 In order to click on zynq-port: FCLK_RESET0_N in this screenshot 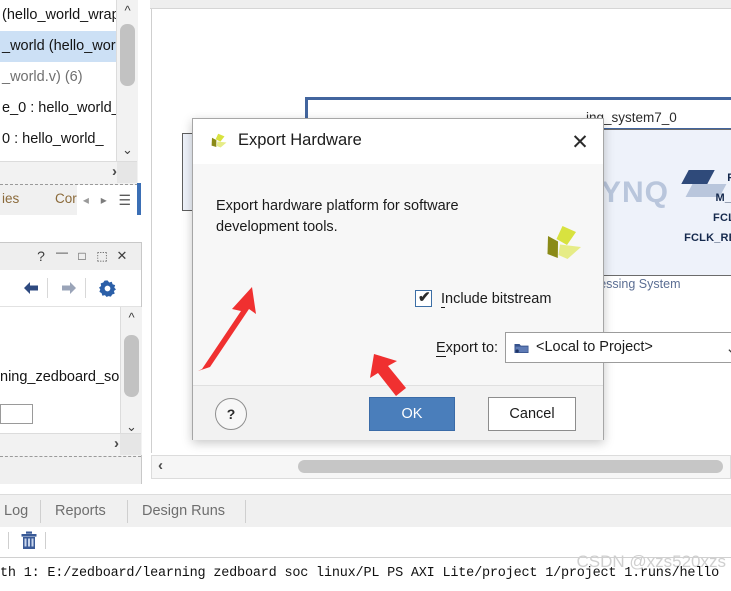, I will do `click(707, 238)`.